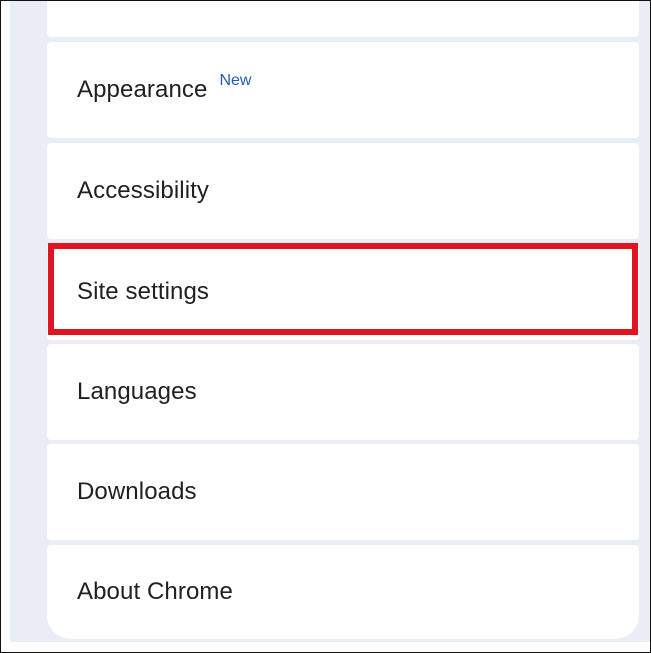 This screenshot has height=653, width=651. Describe the element at coordinates (343, 392) in the screenshot. I see `settings-item-languages: Languages` at that location.